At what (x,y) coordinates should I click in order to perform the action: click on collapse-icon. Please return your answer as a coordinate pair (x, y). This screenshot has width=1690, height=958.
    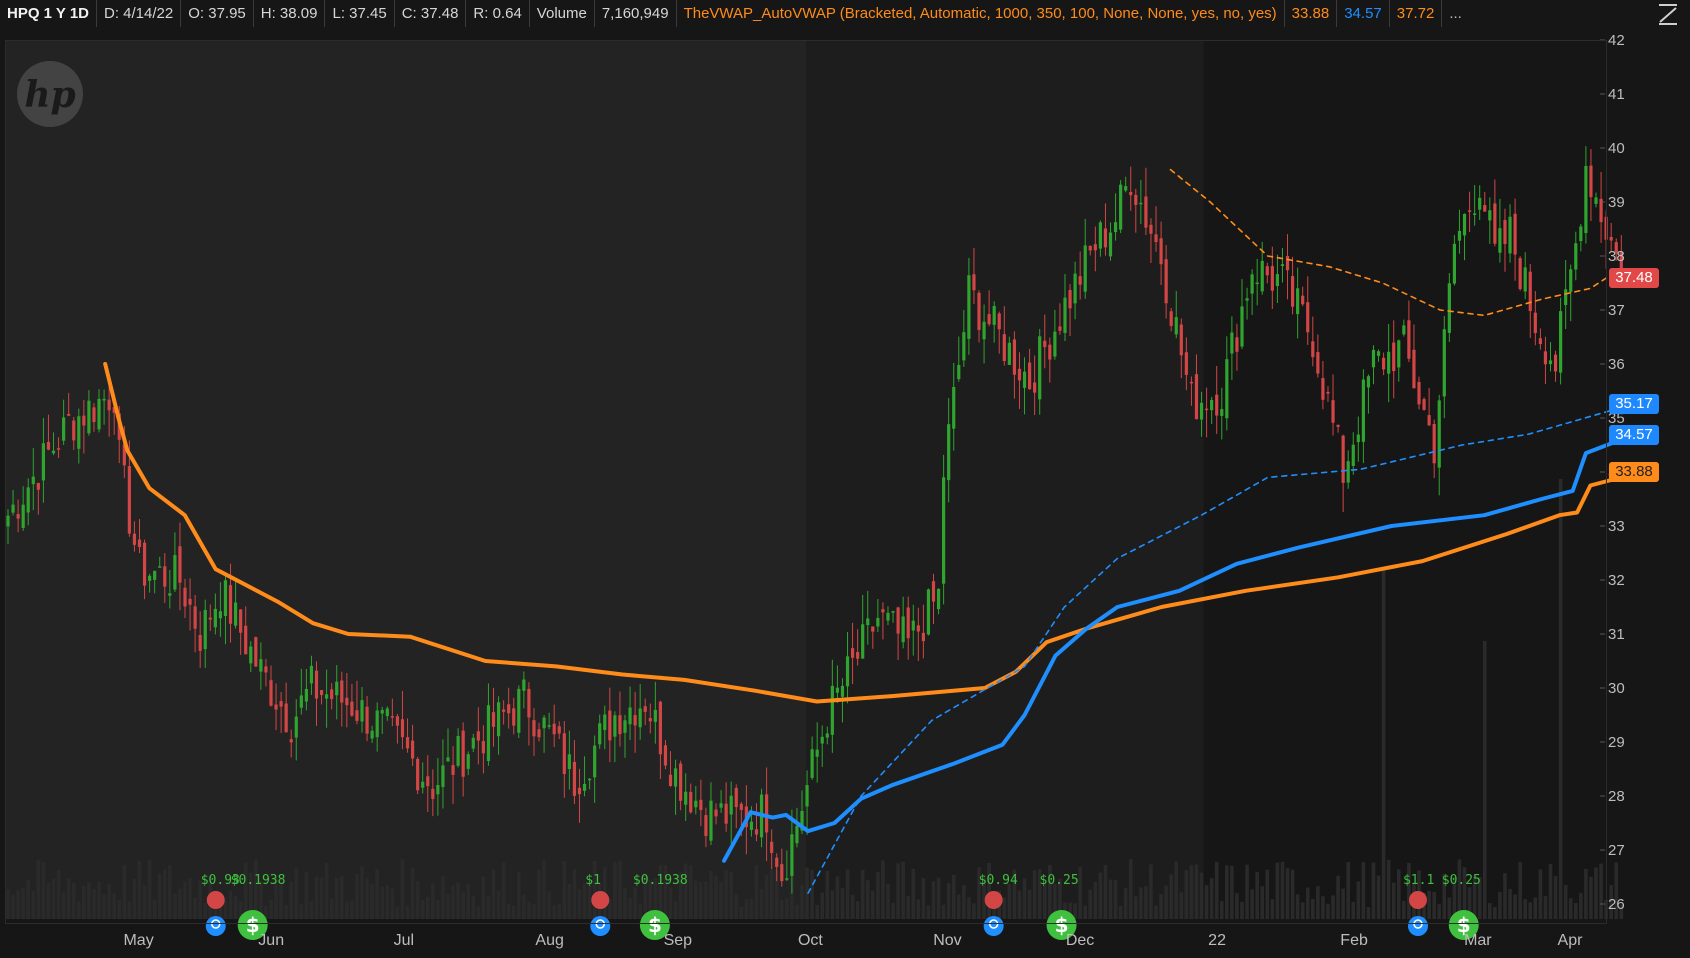
    Looking at the image, I should click on (1668, 14).